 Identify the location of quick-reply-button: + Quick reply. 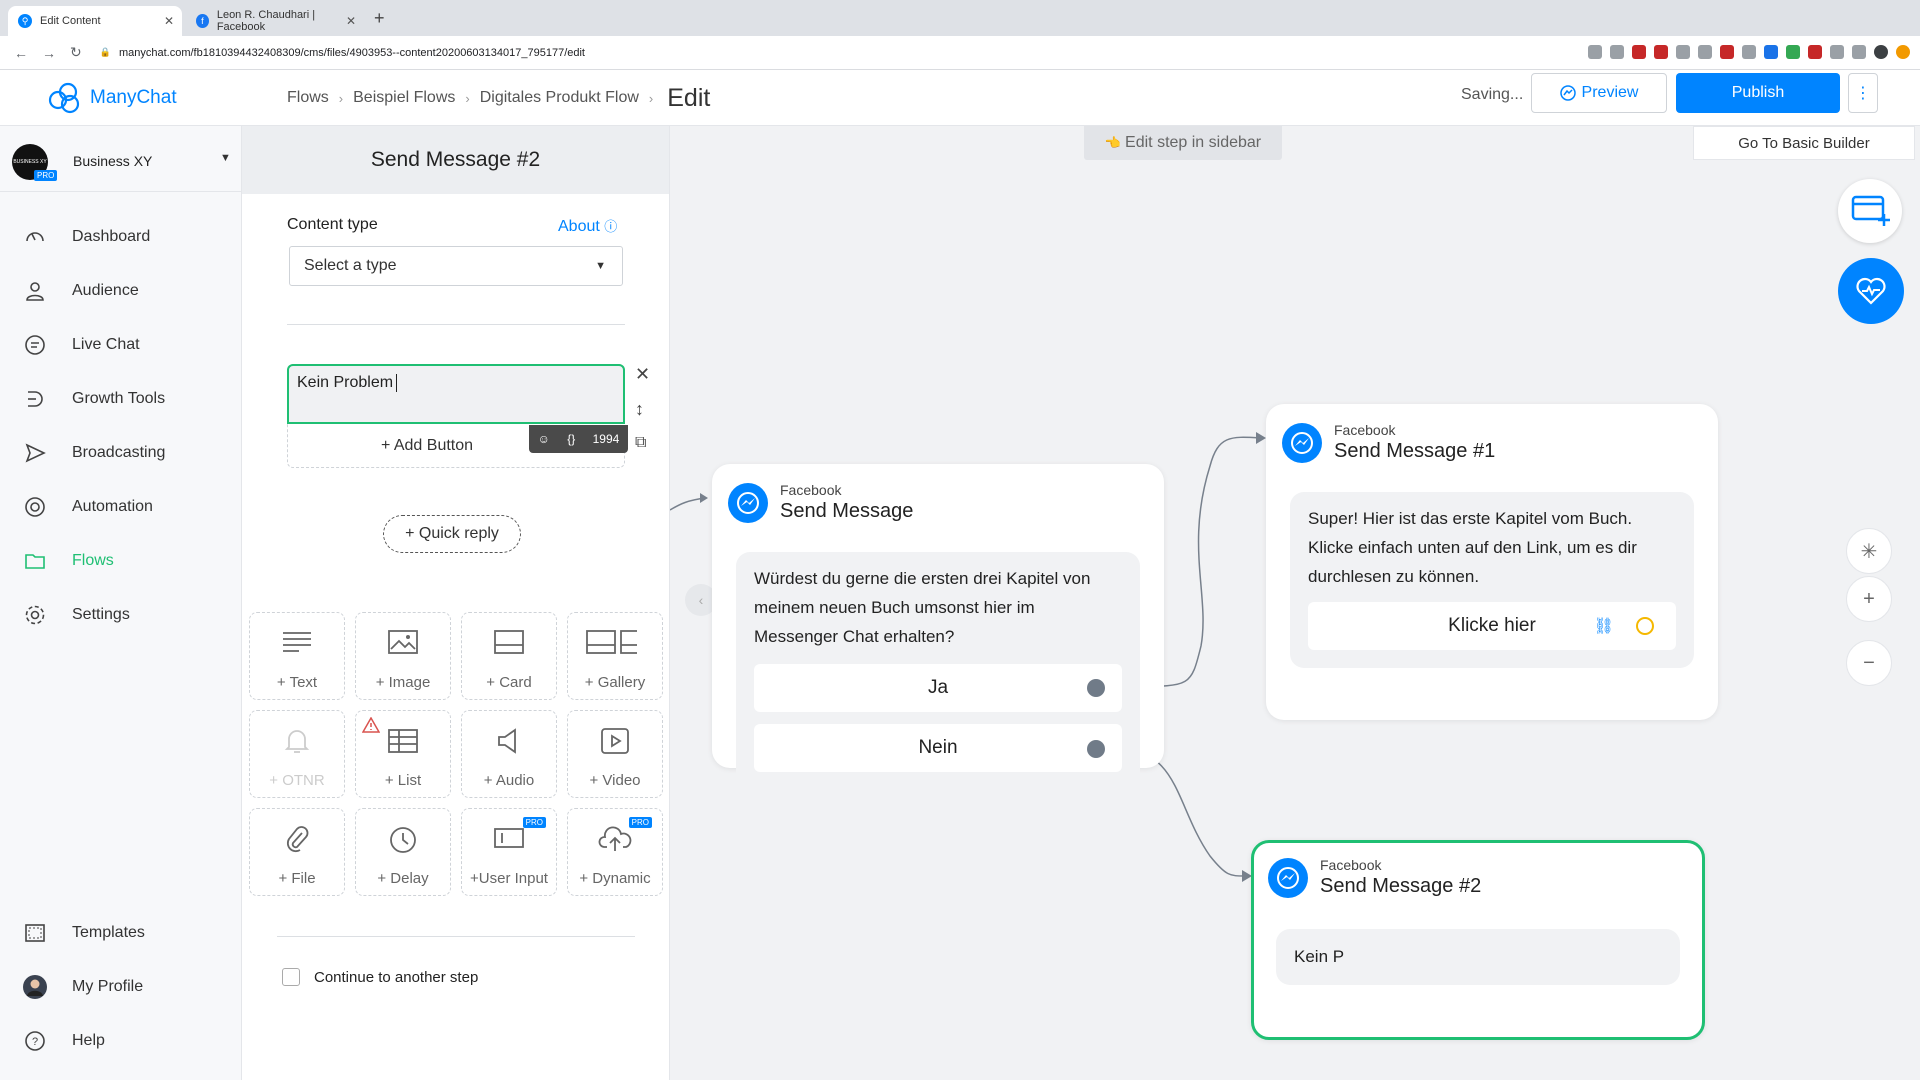
(452, 534).